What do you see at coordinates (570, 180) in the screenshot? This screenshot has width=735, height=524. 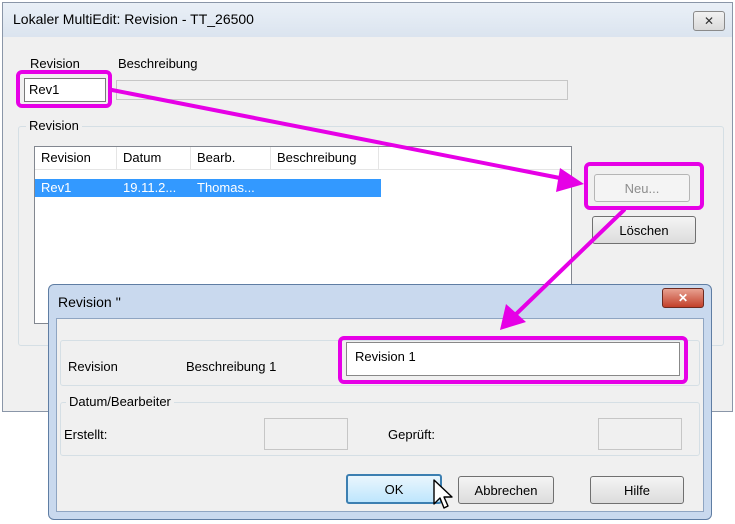 I see `arrowhead-to-neu` at bounding box center [570, 180].